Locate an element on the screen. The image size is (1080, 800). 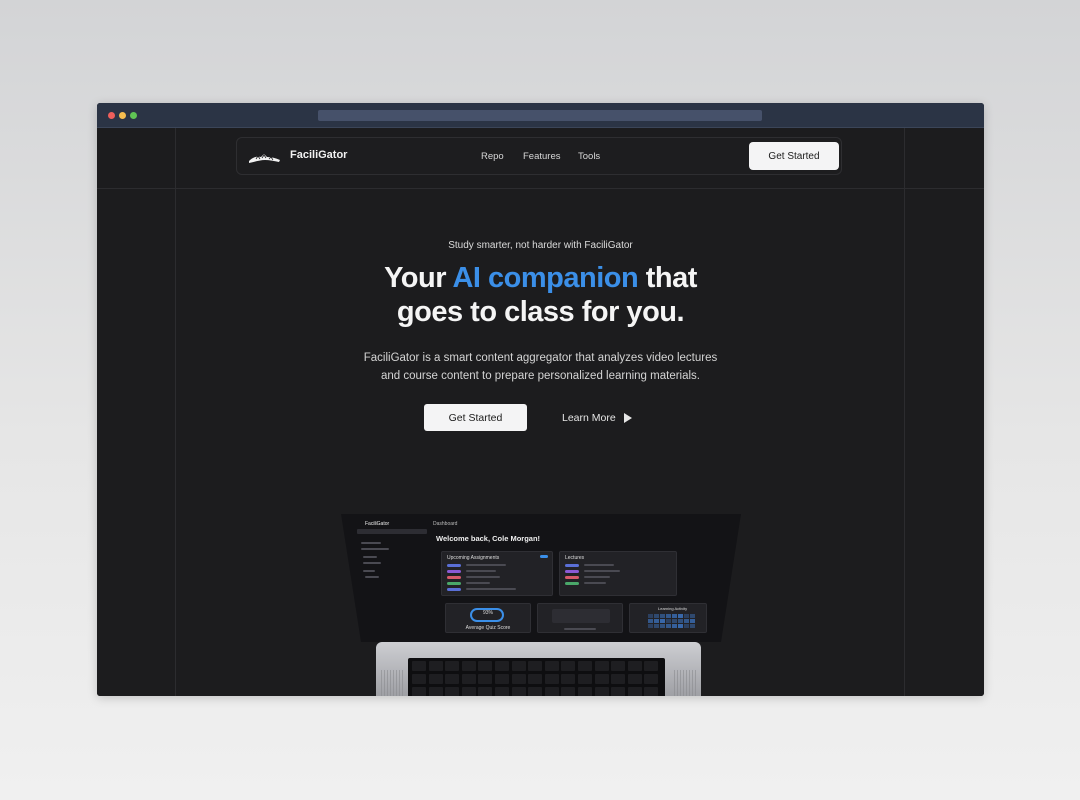
gator-logo-icon is located at coordinates (264, 157).